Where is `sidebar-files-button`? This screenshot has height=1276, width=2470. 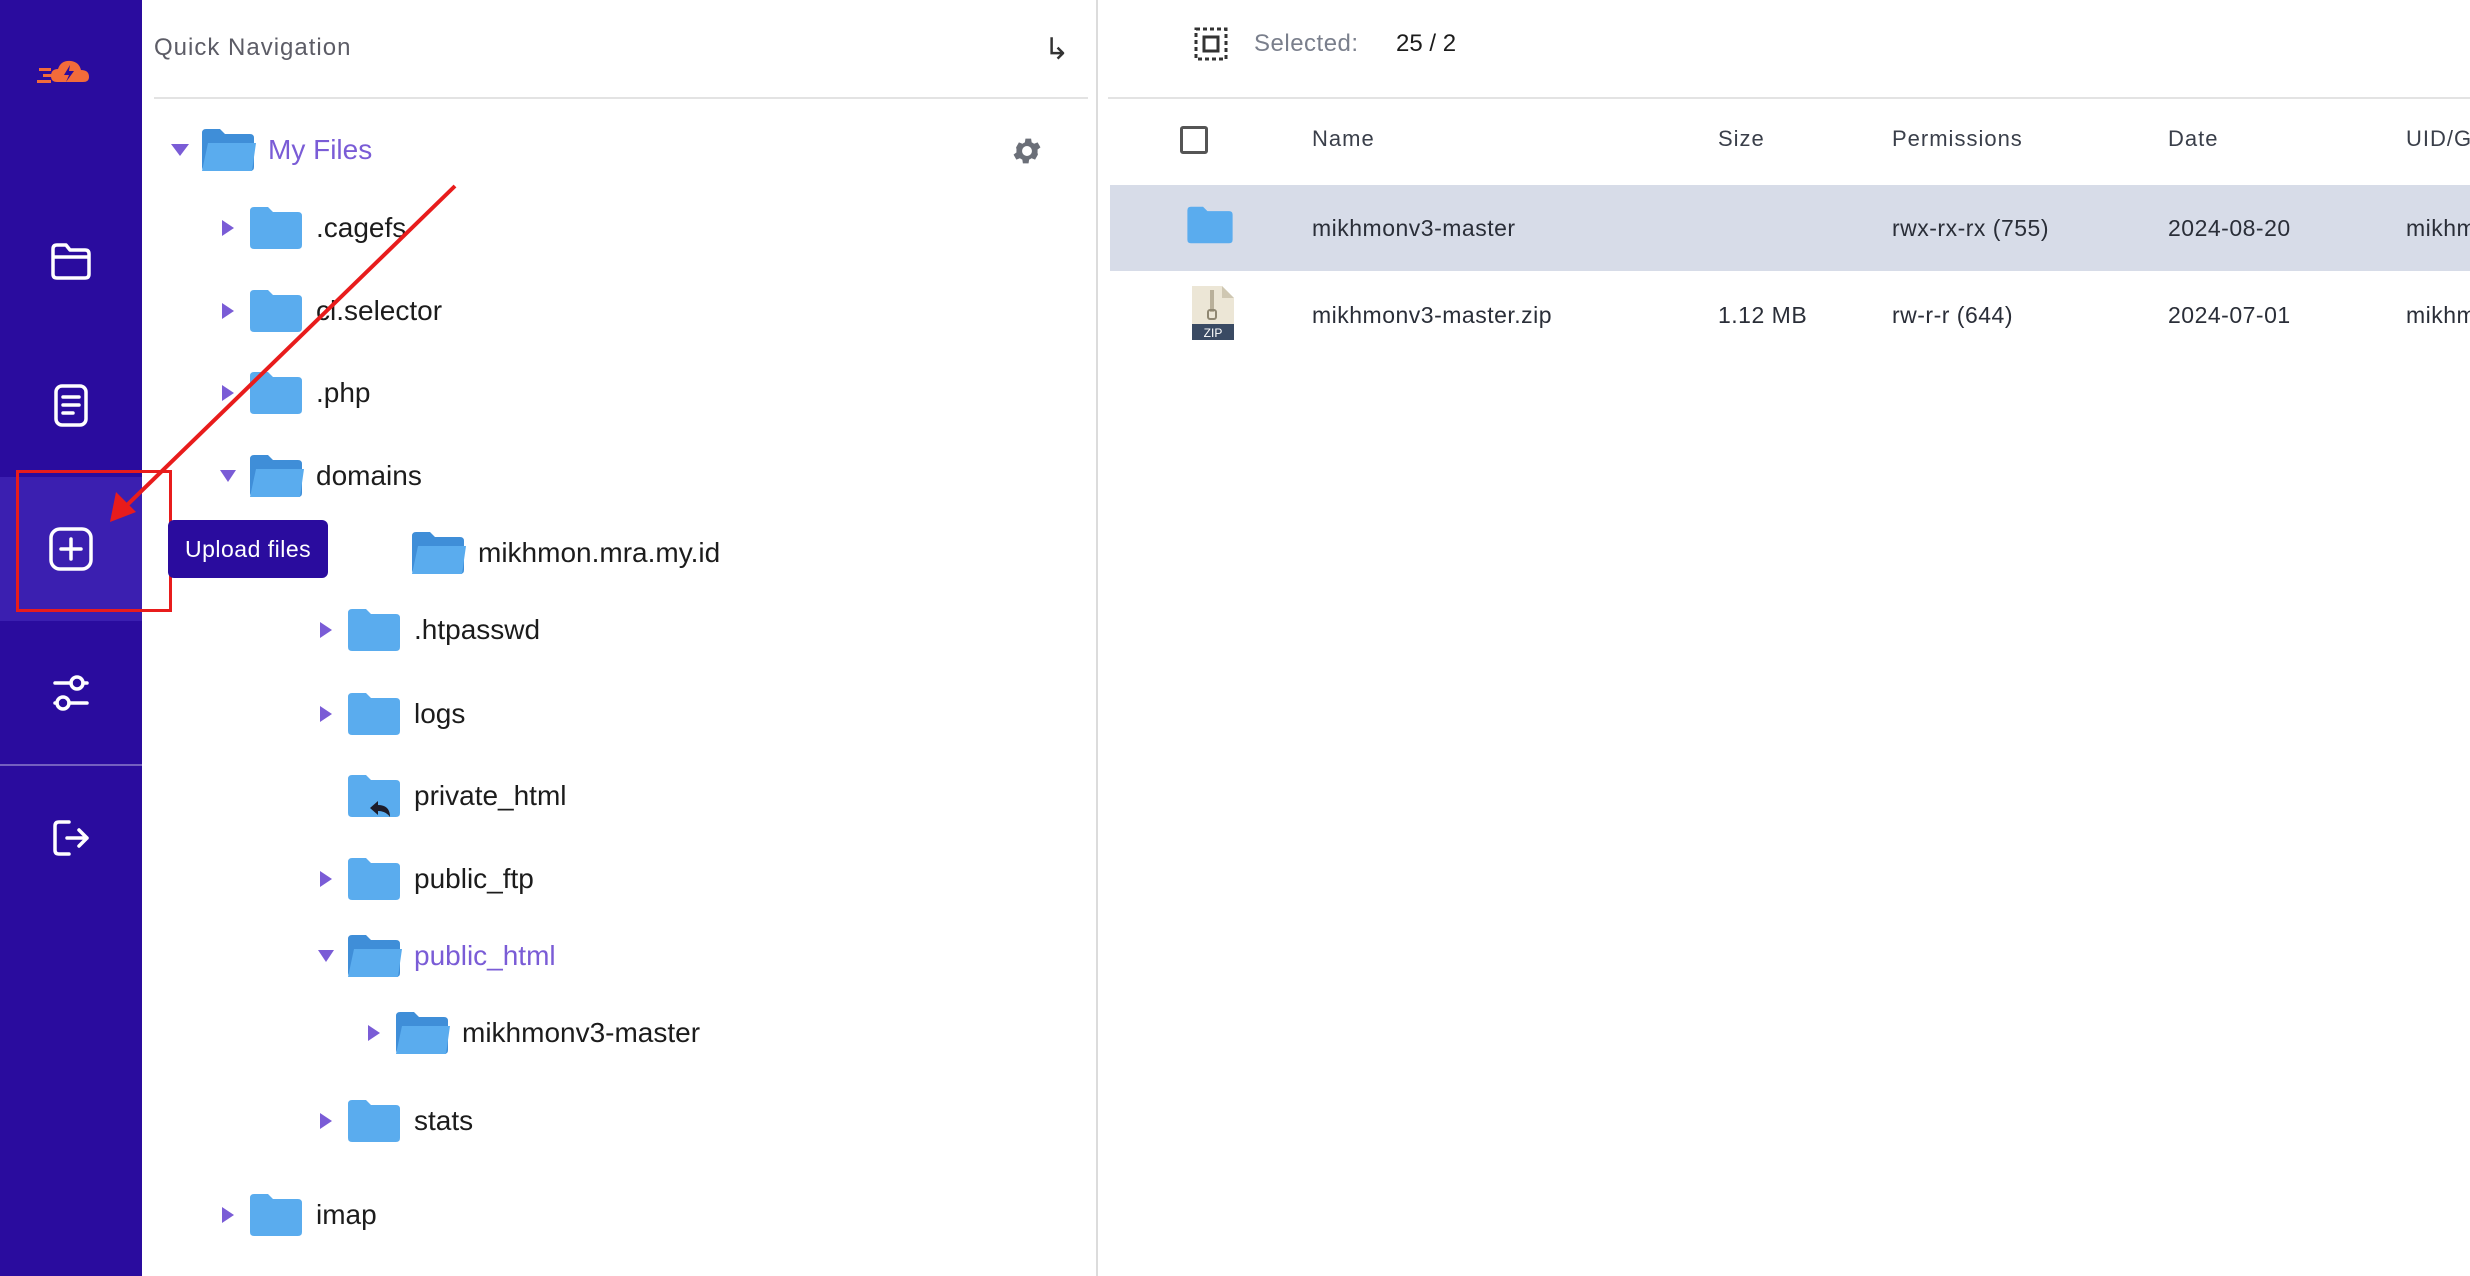 sidebar-files-button is located at coordinates (71, 261).